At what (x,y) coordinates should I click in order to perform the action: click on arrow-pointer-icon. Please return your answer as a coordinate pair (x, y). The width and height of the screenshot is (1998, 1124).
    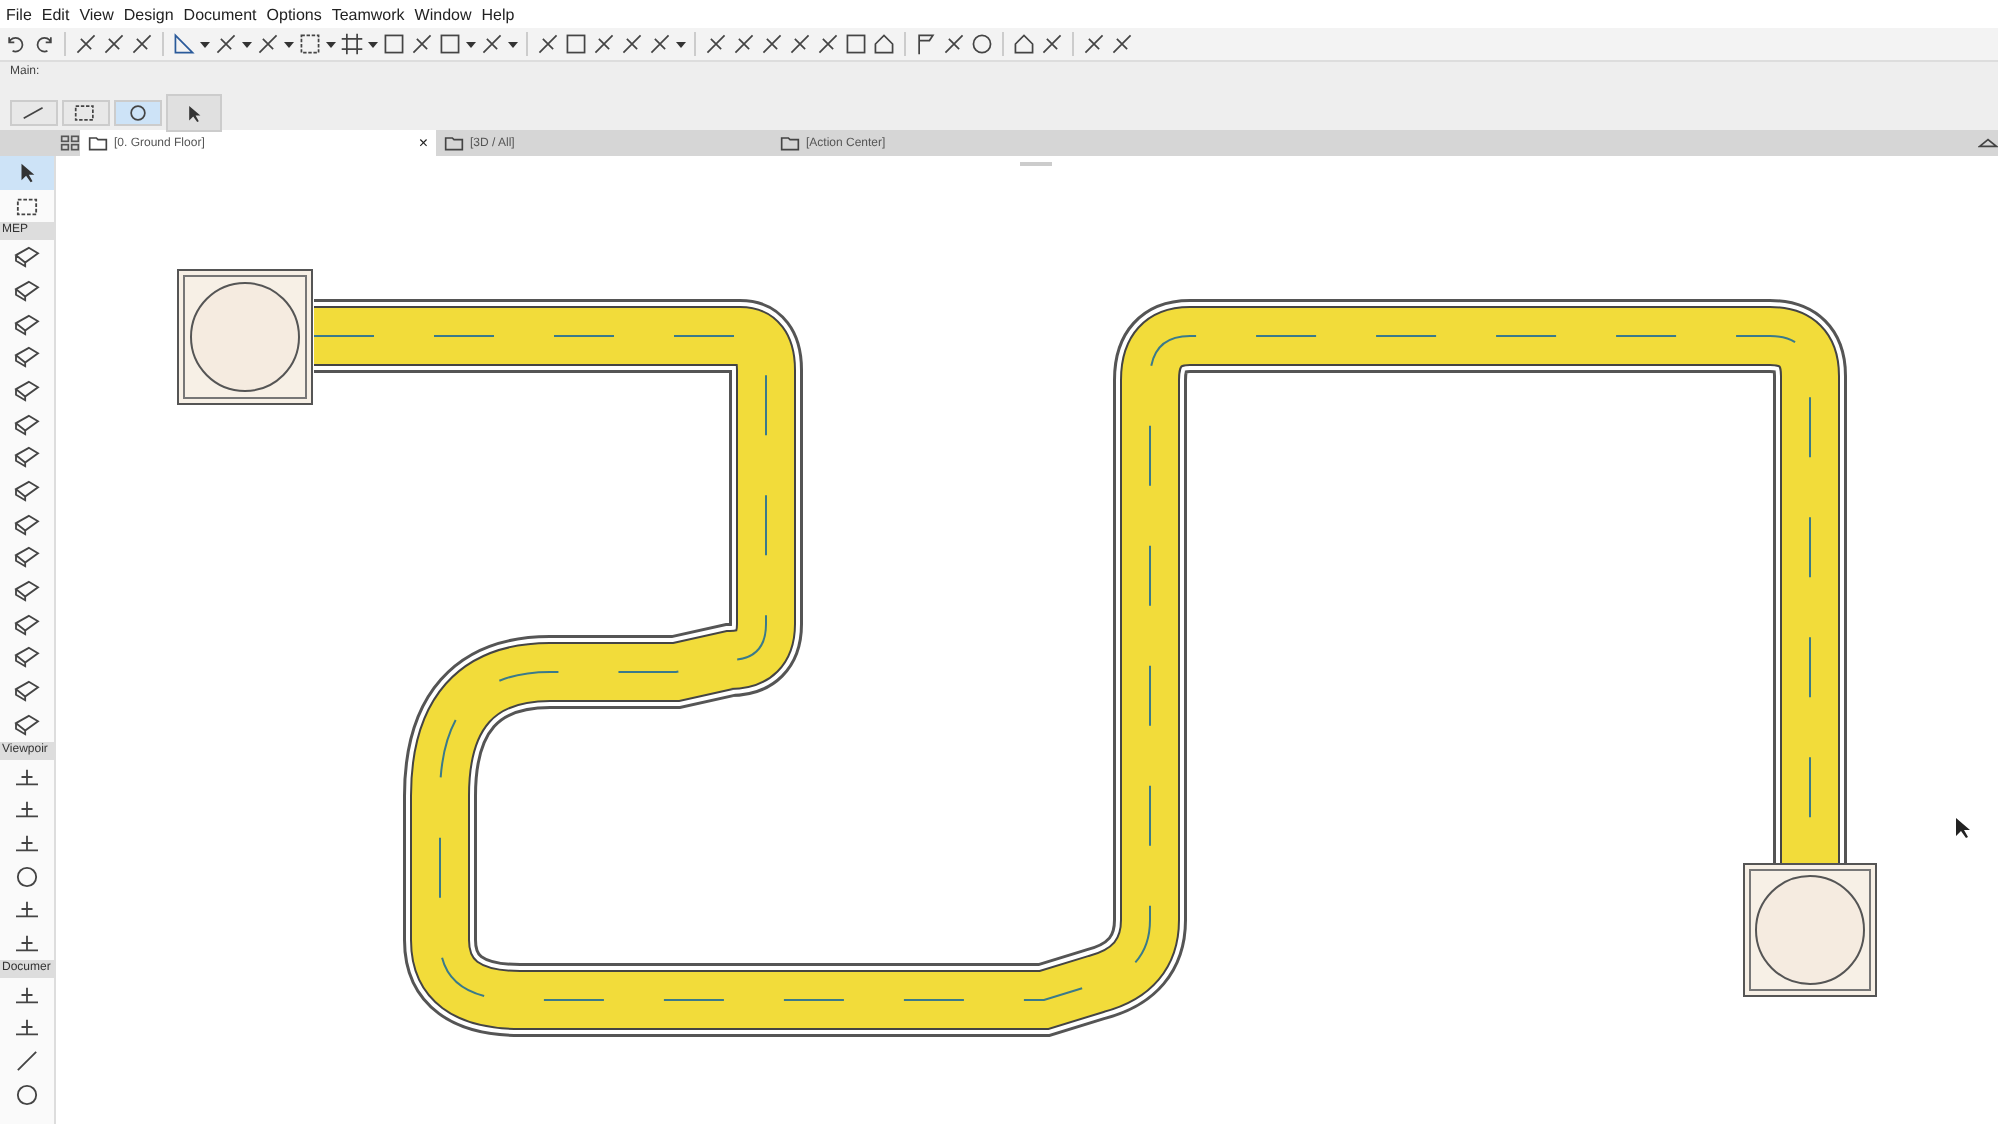
    Looking at the image, I should click on (194, 113).